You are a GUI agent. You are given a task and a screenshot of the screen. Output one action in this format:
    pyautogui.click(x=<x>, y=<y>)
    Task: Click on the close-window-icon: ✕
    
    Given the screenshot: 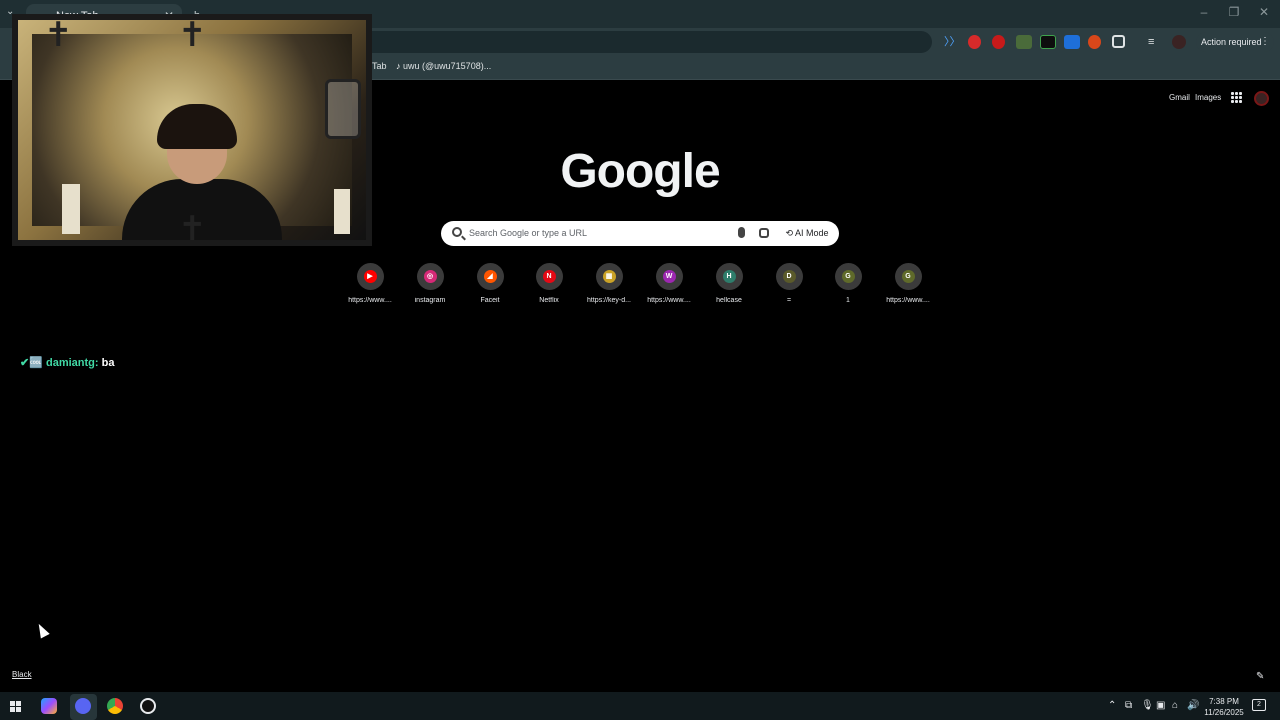 What is the action you would take?
    pyautogui.click(x=1264, y=12)
    